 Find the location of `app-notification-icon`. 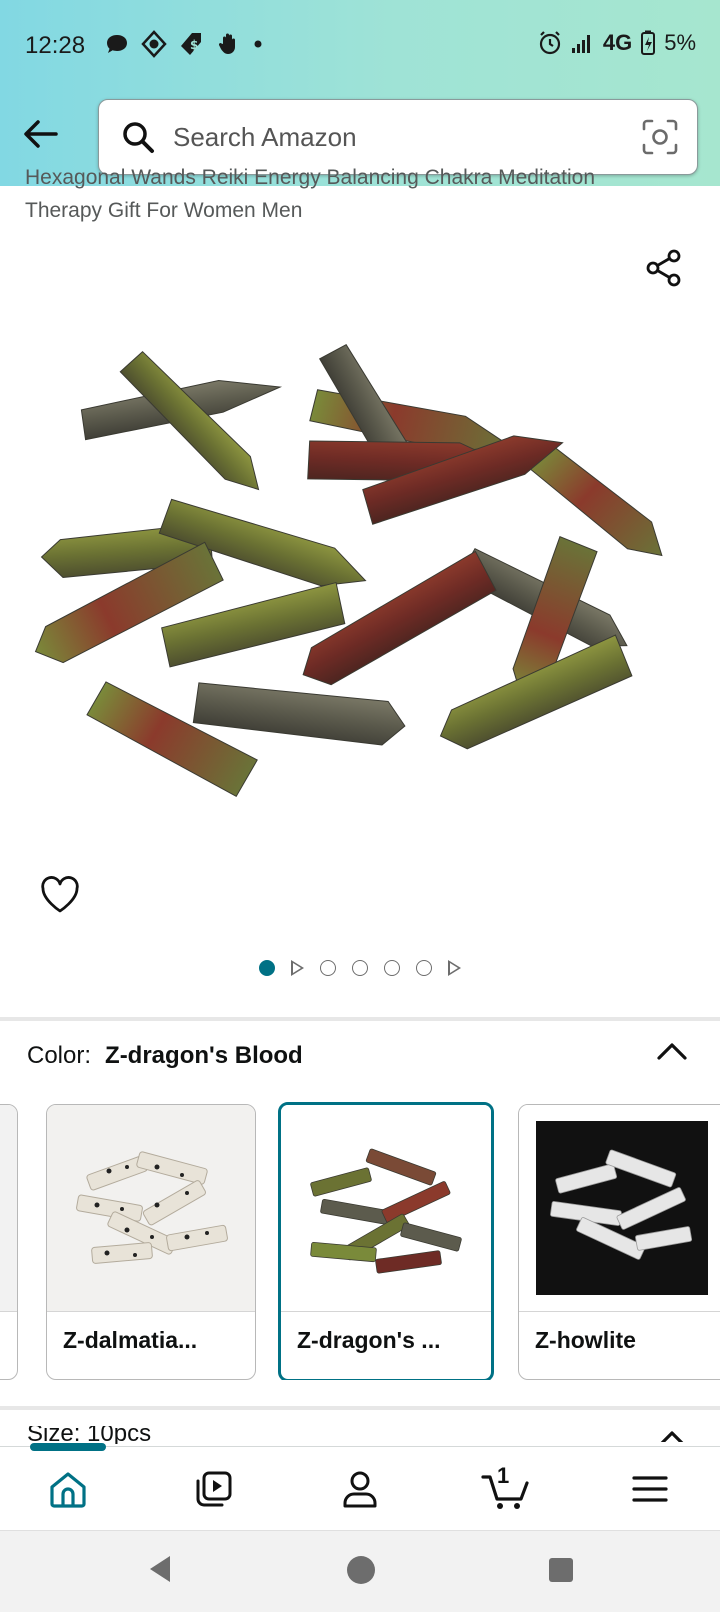

app-notification-icon is located at coordinates (154, 44).